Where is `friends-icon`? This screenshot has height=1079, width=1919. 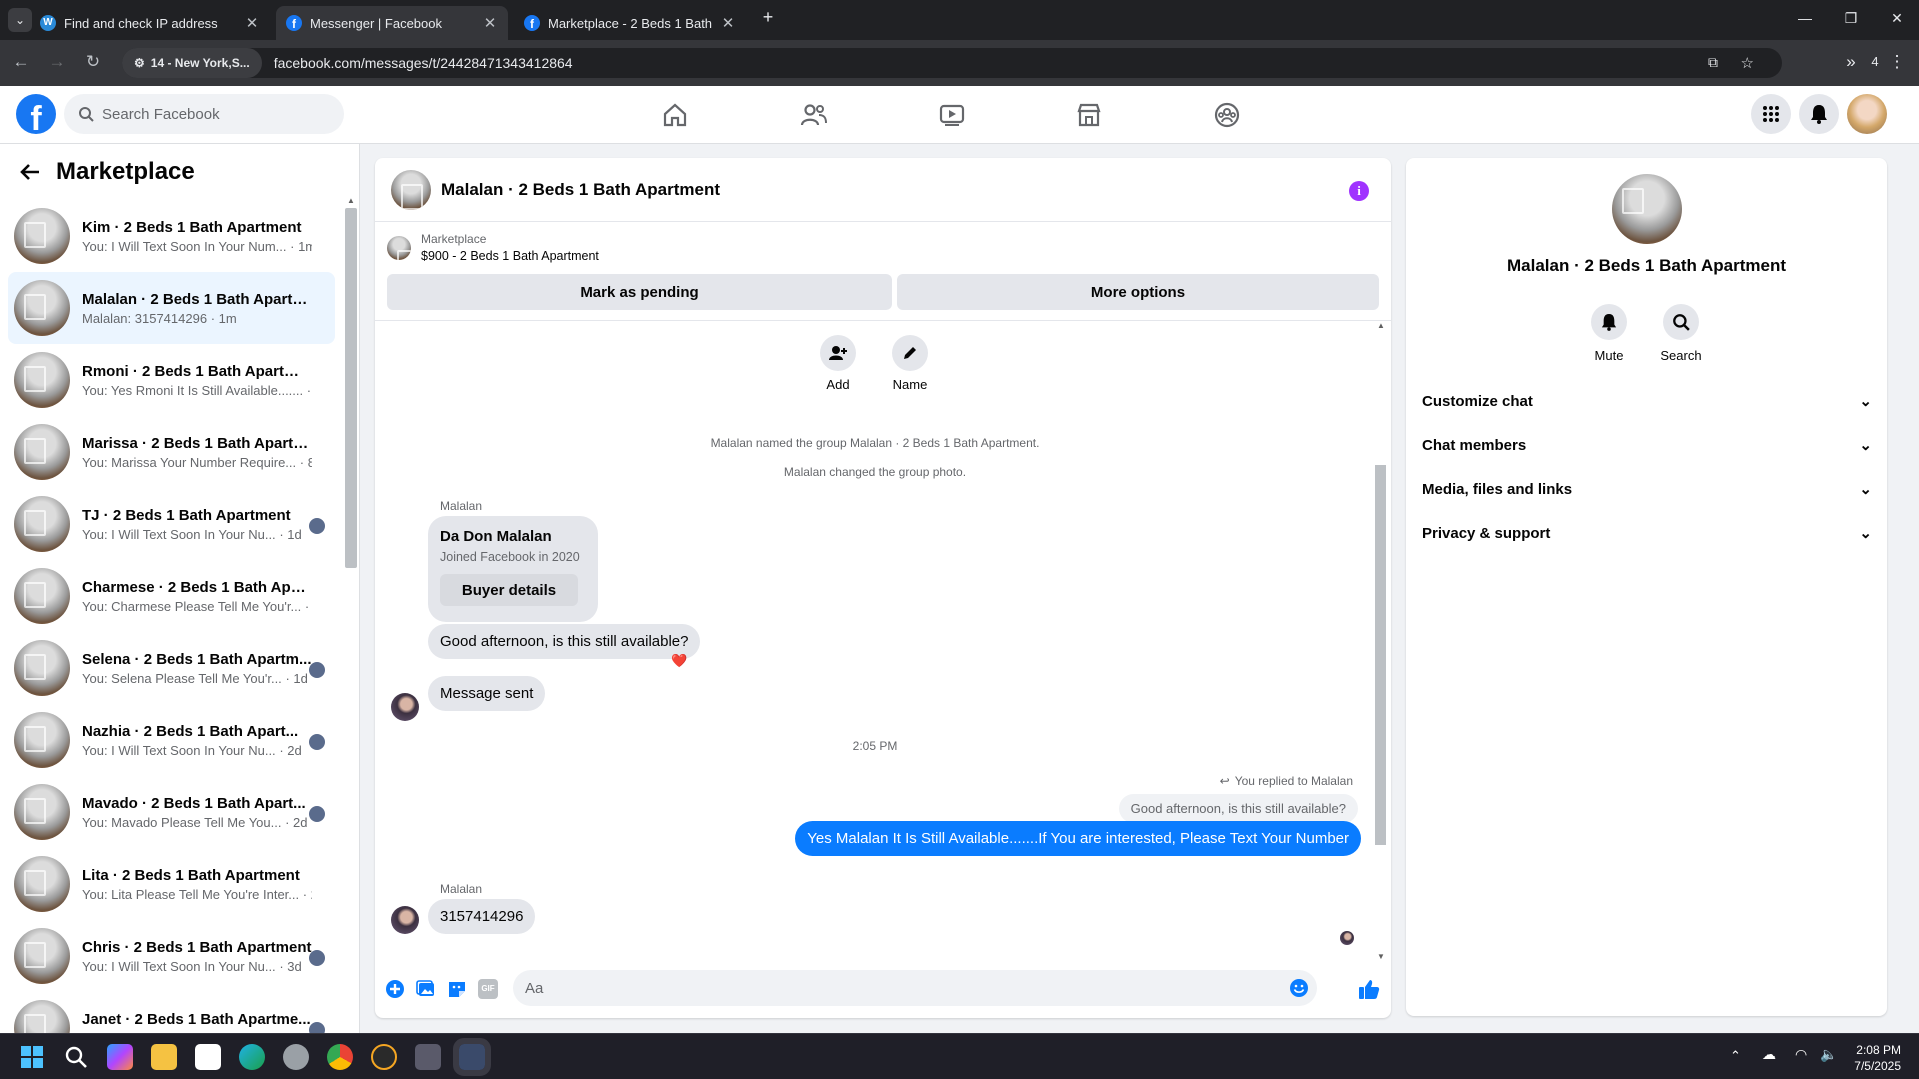 friends-icon is located at coordinates (814, 115).